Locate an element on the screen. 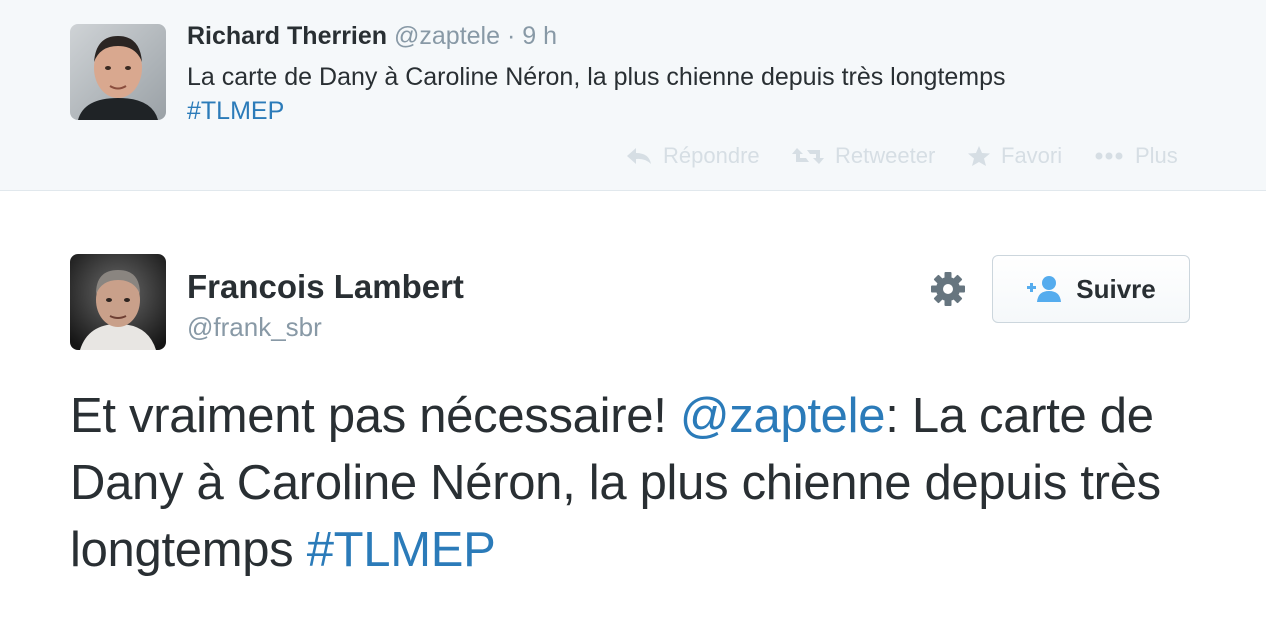 The image size is (1266, 618). author-handle: @frank_sbr is located at coordinates (254, 327).